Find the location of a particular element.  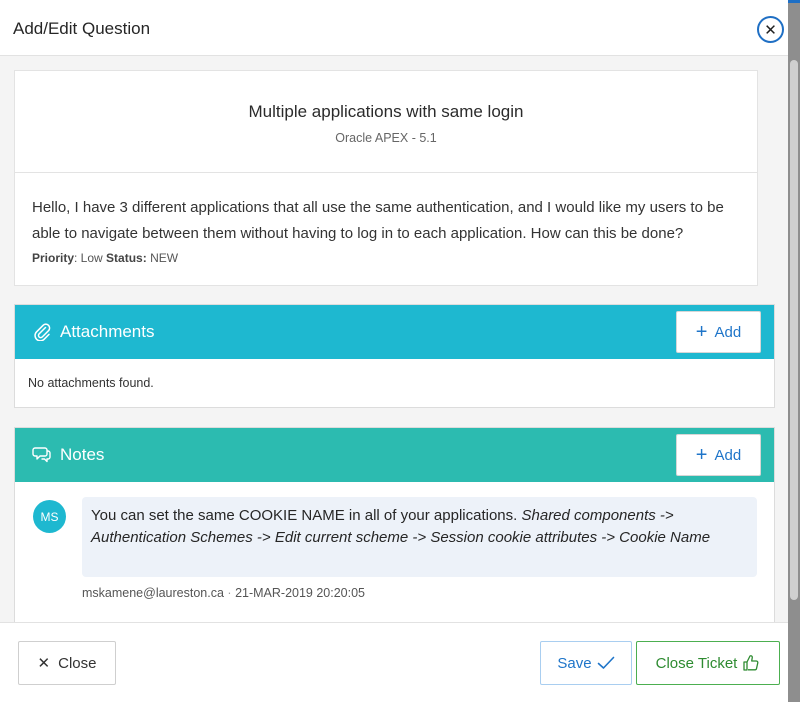

attachments-empty-text: No attachments found. is located at coordinates (91, 383).